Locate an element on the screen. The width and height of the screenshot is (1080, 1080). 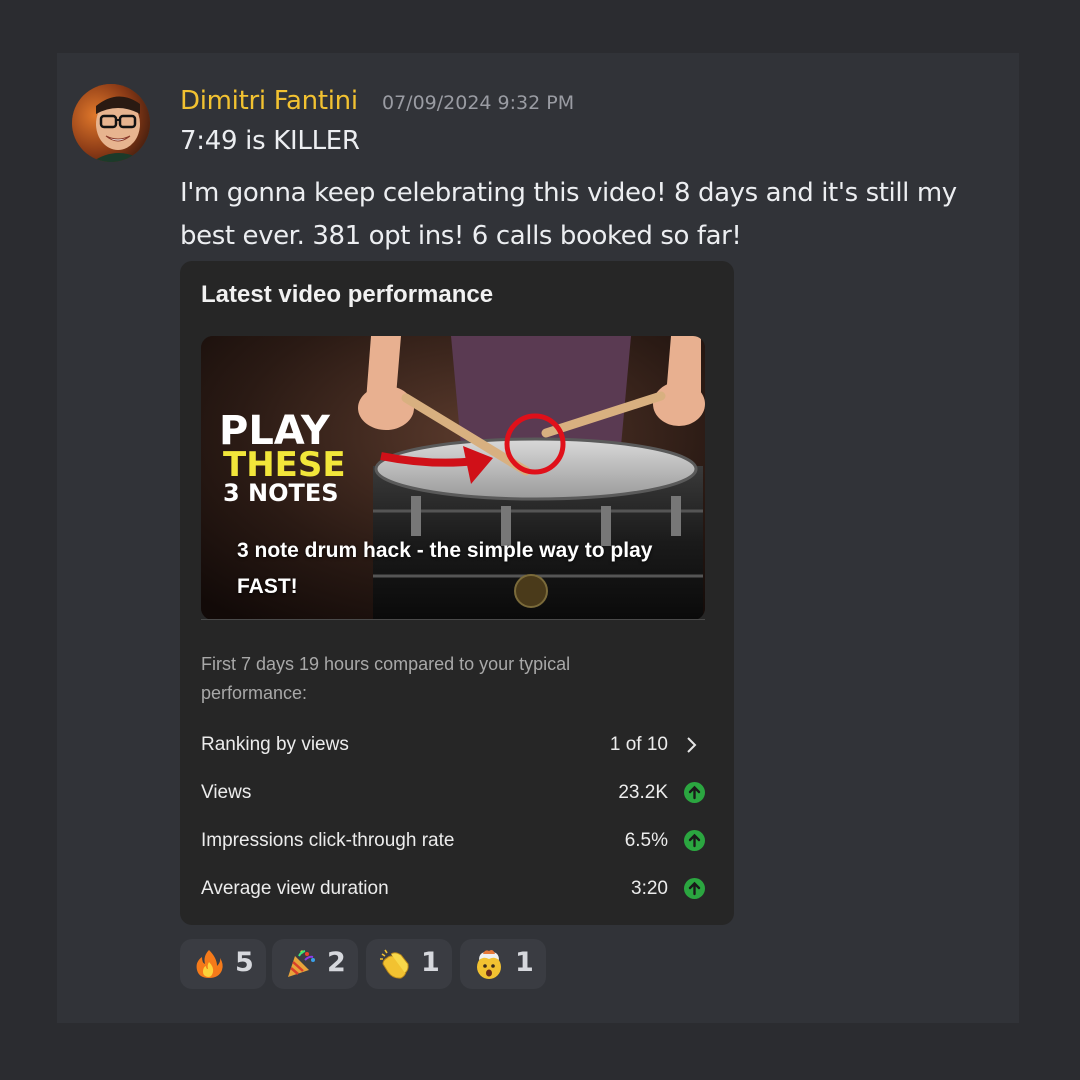
reaction-fire: 5 is located at coordinates (223, 964).